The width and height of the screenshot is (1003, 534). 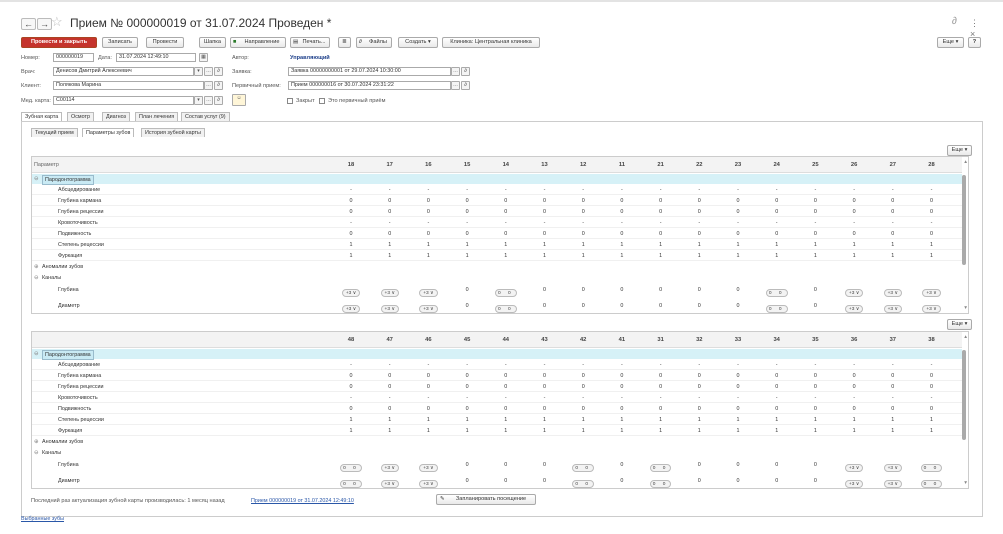 What do you see at coordinates (959, 324) in the screenshot?
I see `grid-more-button: Еще ▾` at bounding box center [959, 324].